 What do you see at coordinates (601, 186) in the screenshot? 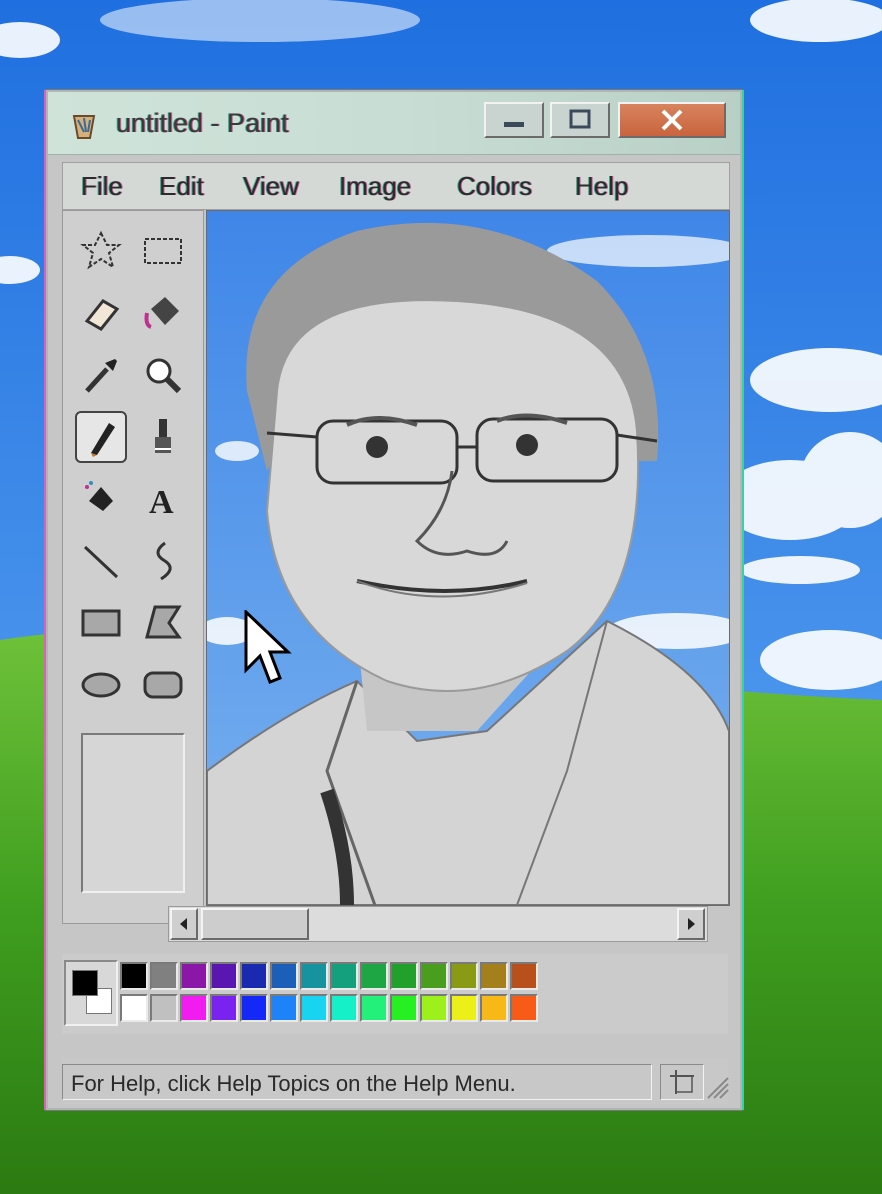
I see `menu-help: Help` at bounding box center [601, 186].